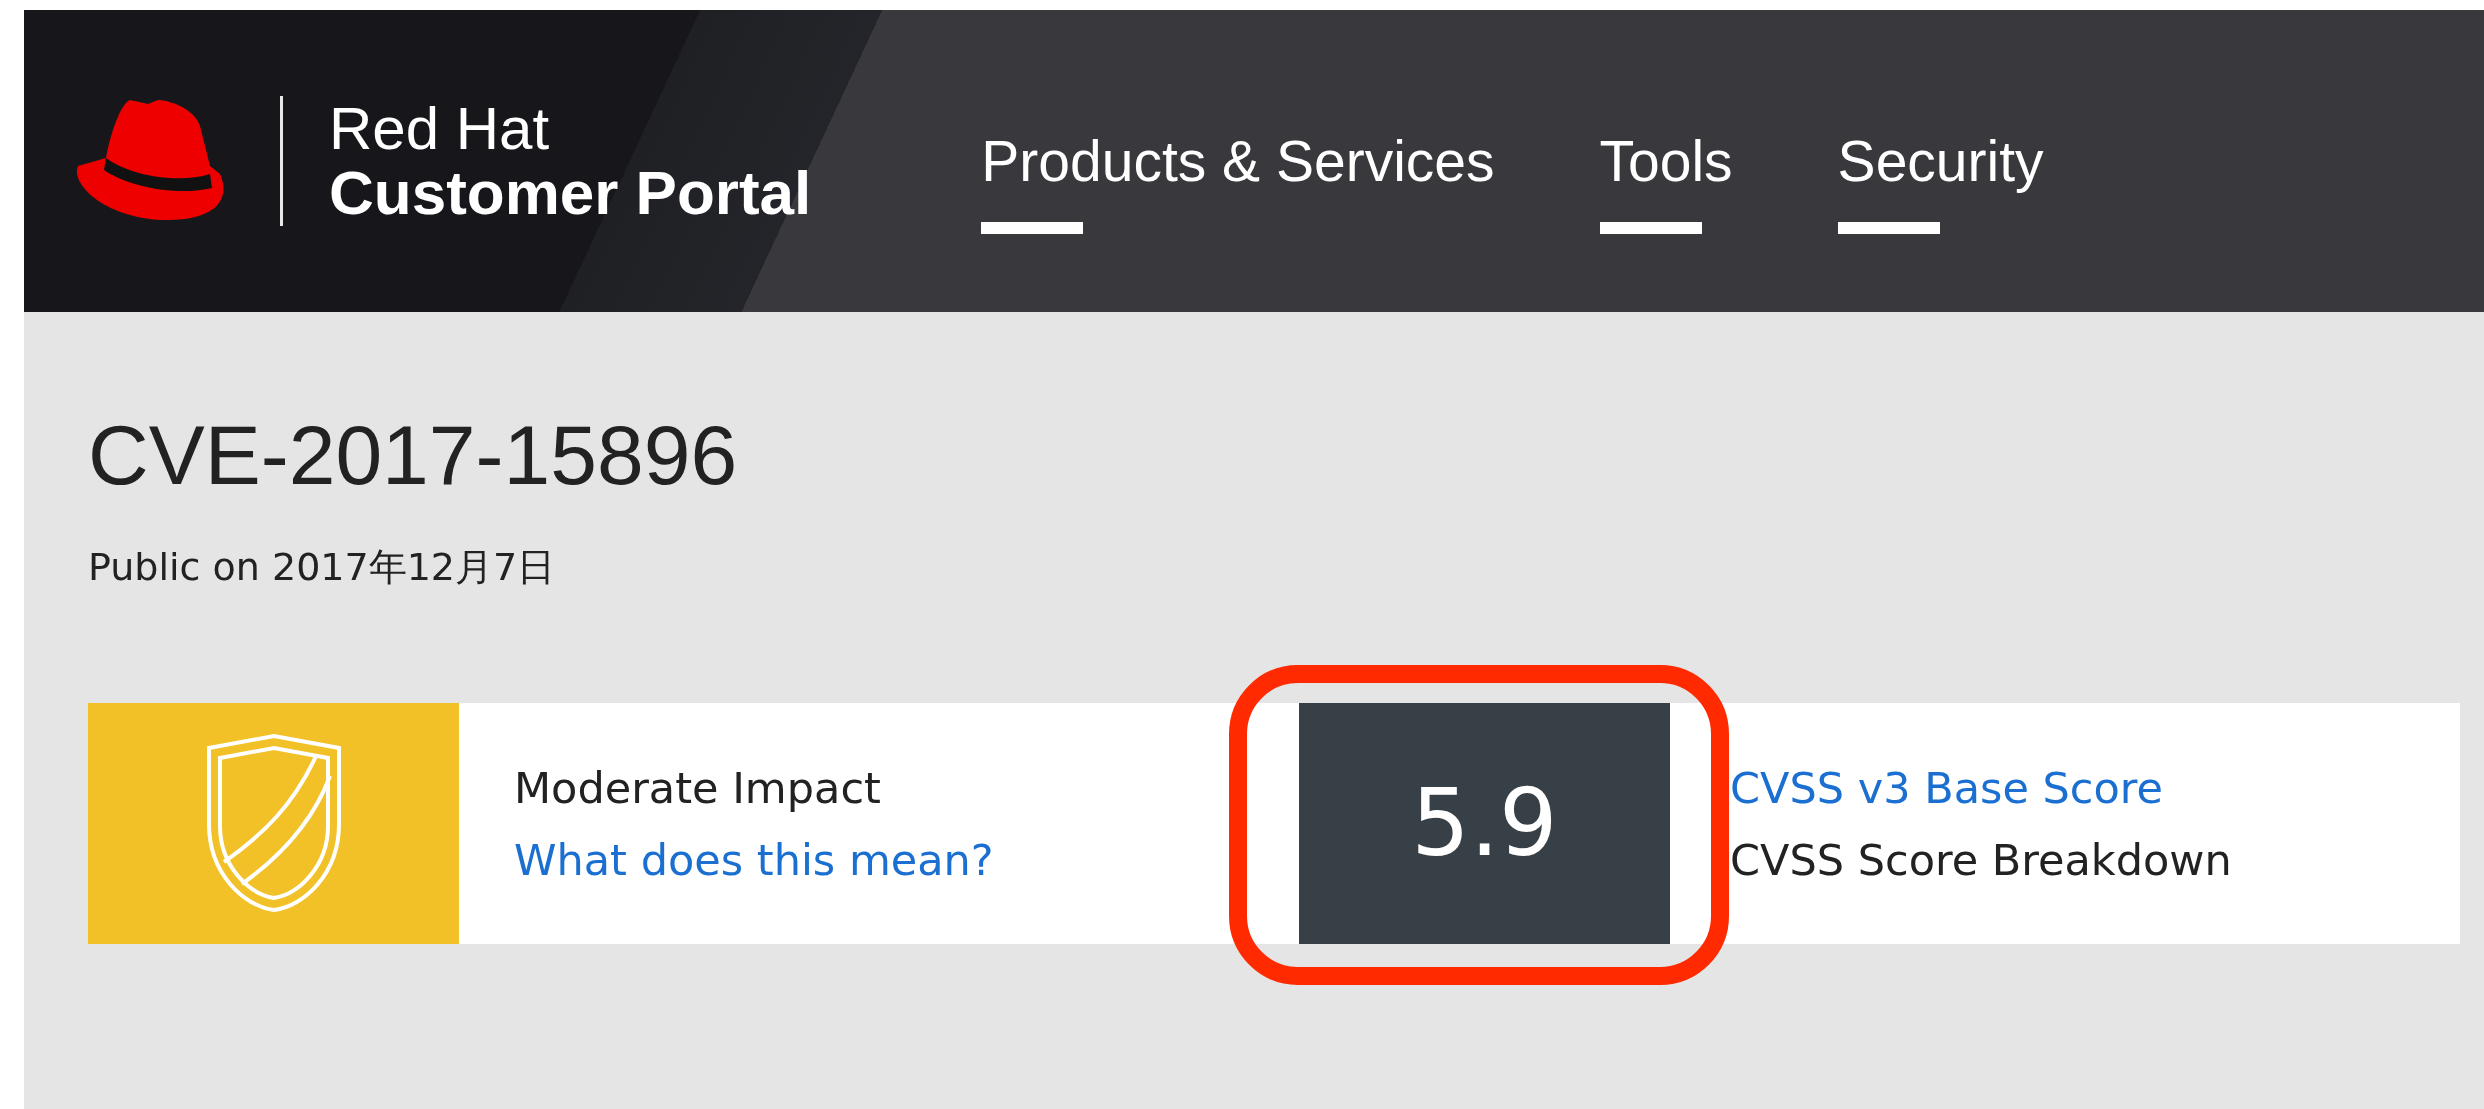 The width and height of the screenshot is (2484, 1109). Describe the element at coordinates (413, 455) in the screenshot. I see `cve-title: CVE-2017-15896` at that location.